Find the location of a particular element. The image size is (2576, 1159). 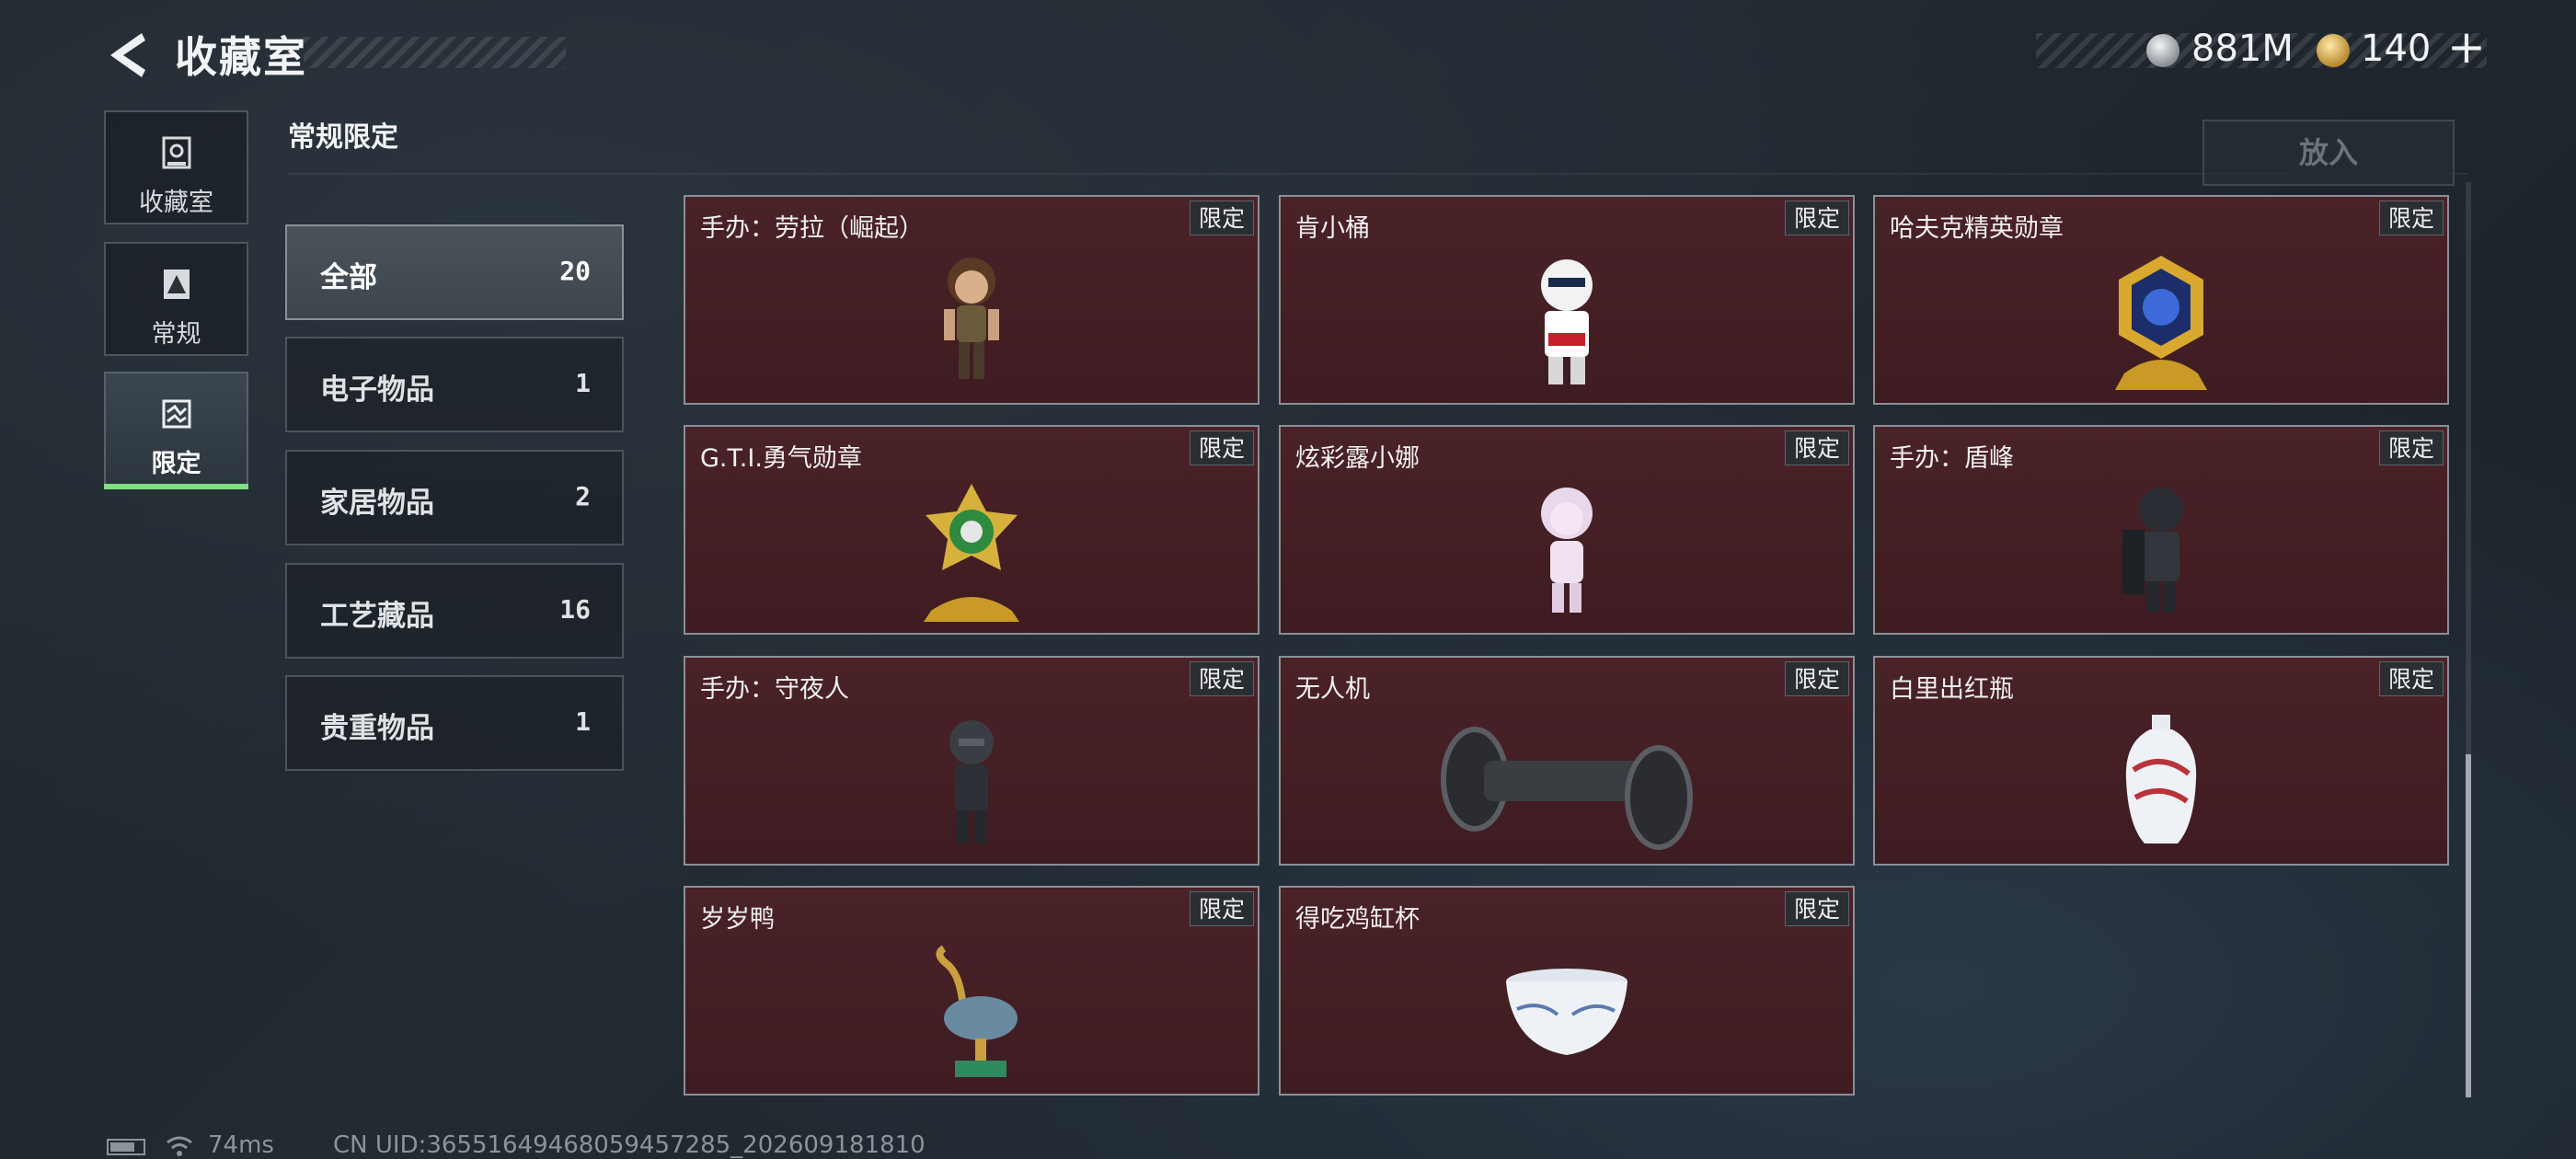

category-name: 全部 is located at coordinates (348, 277).